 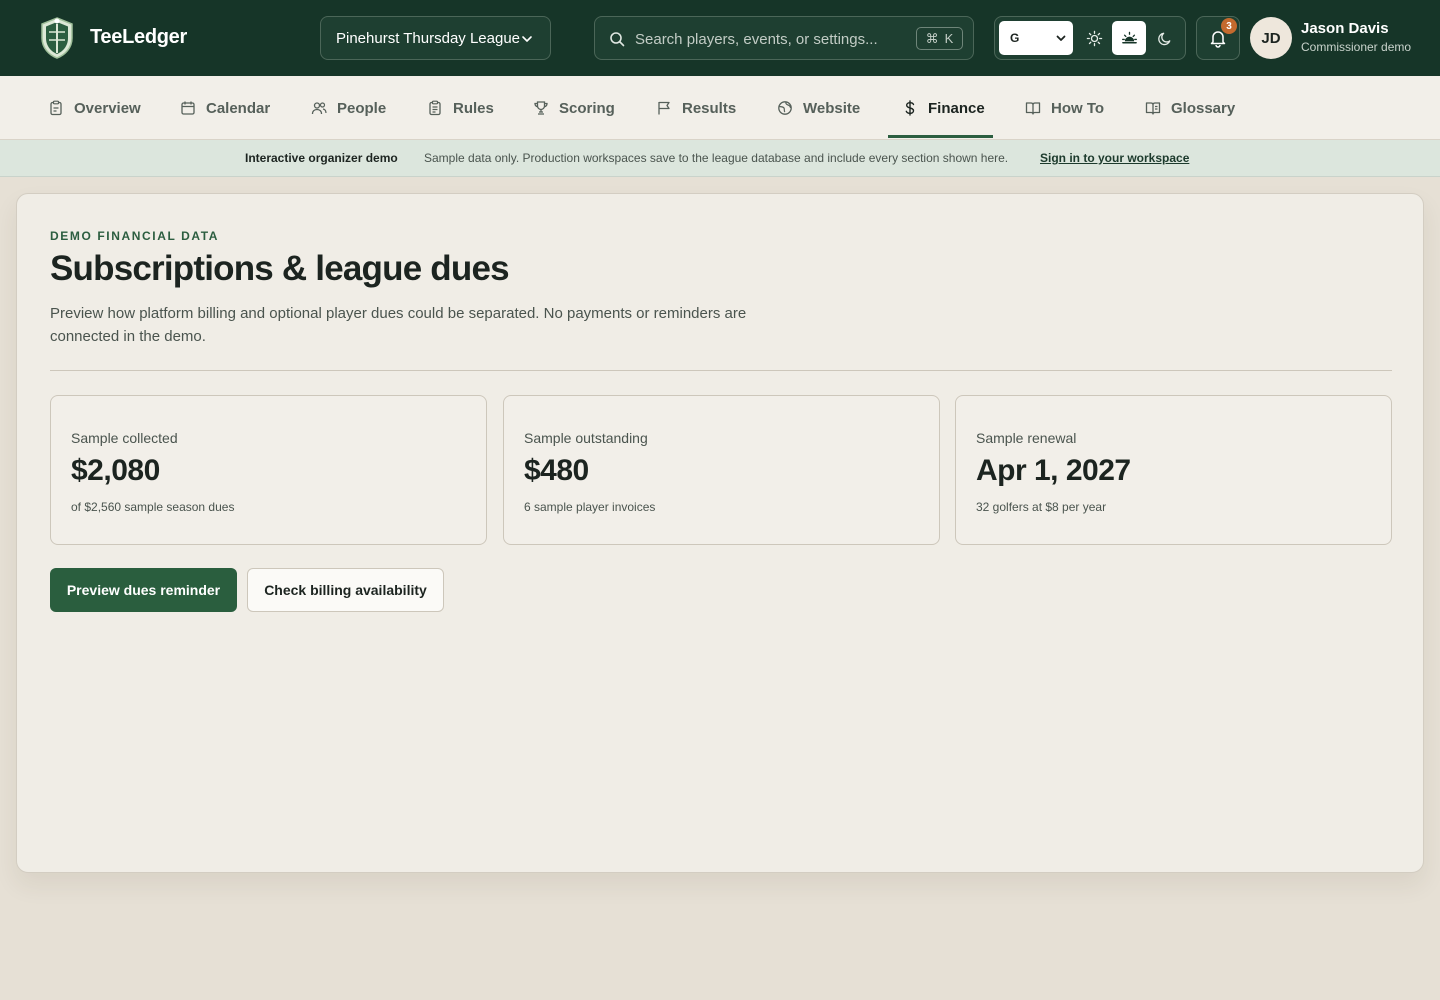 I want to click on dollar-icon, so click(x=910, y=108).